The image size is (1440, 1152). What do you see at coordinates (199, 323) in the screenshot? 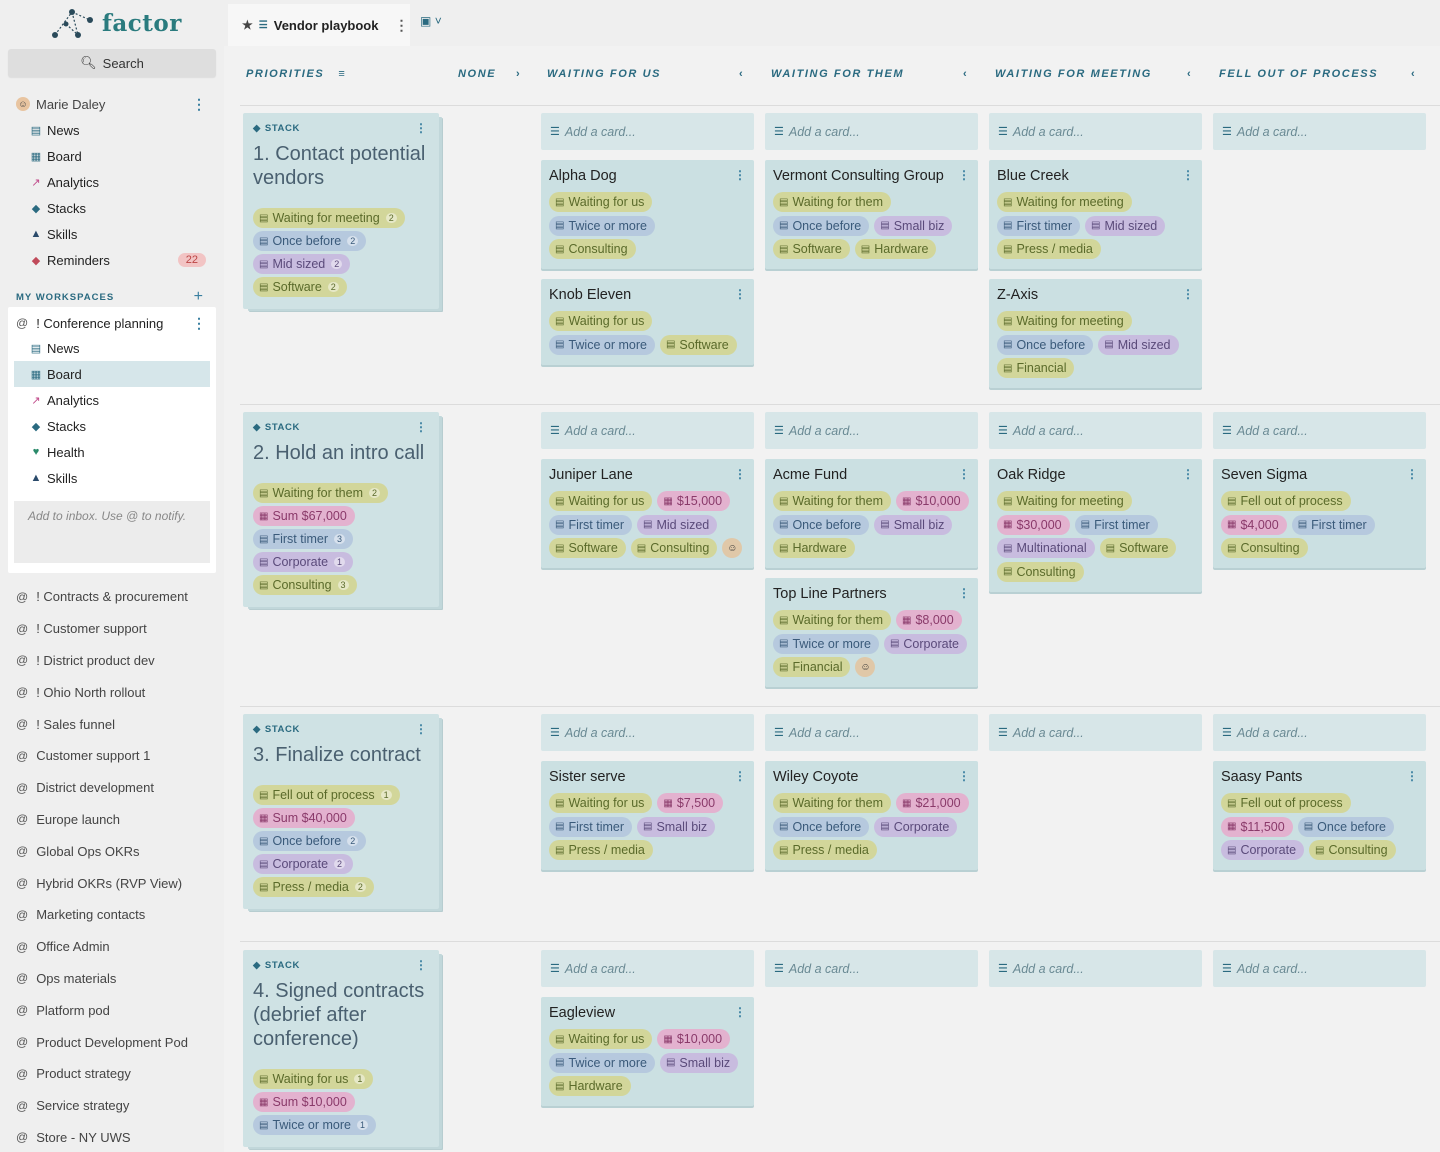
I see `workspace-menu-icon: ⋮` at bounding box center [199, 323].